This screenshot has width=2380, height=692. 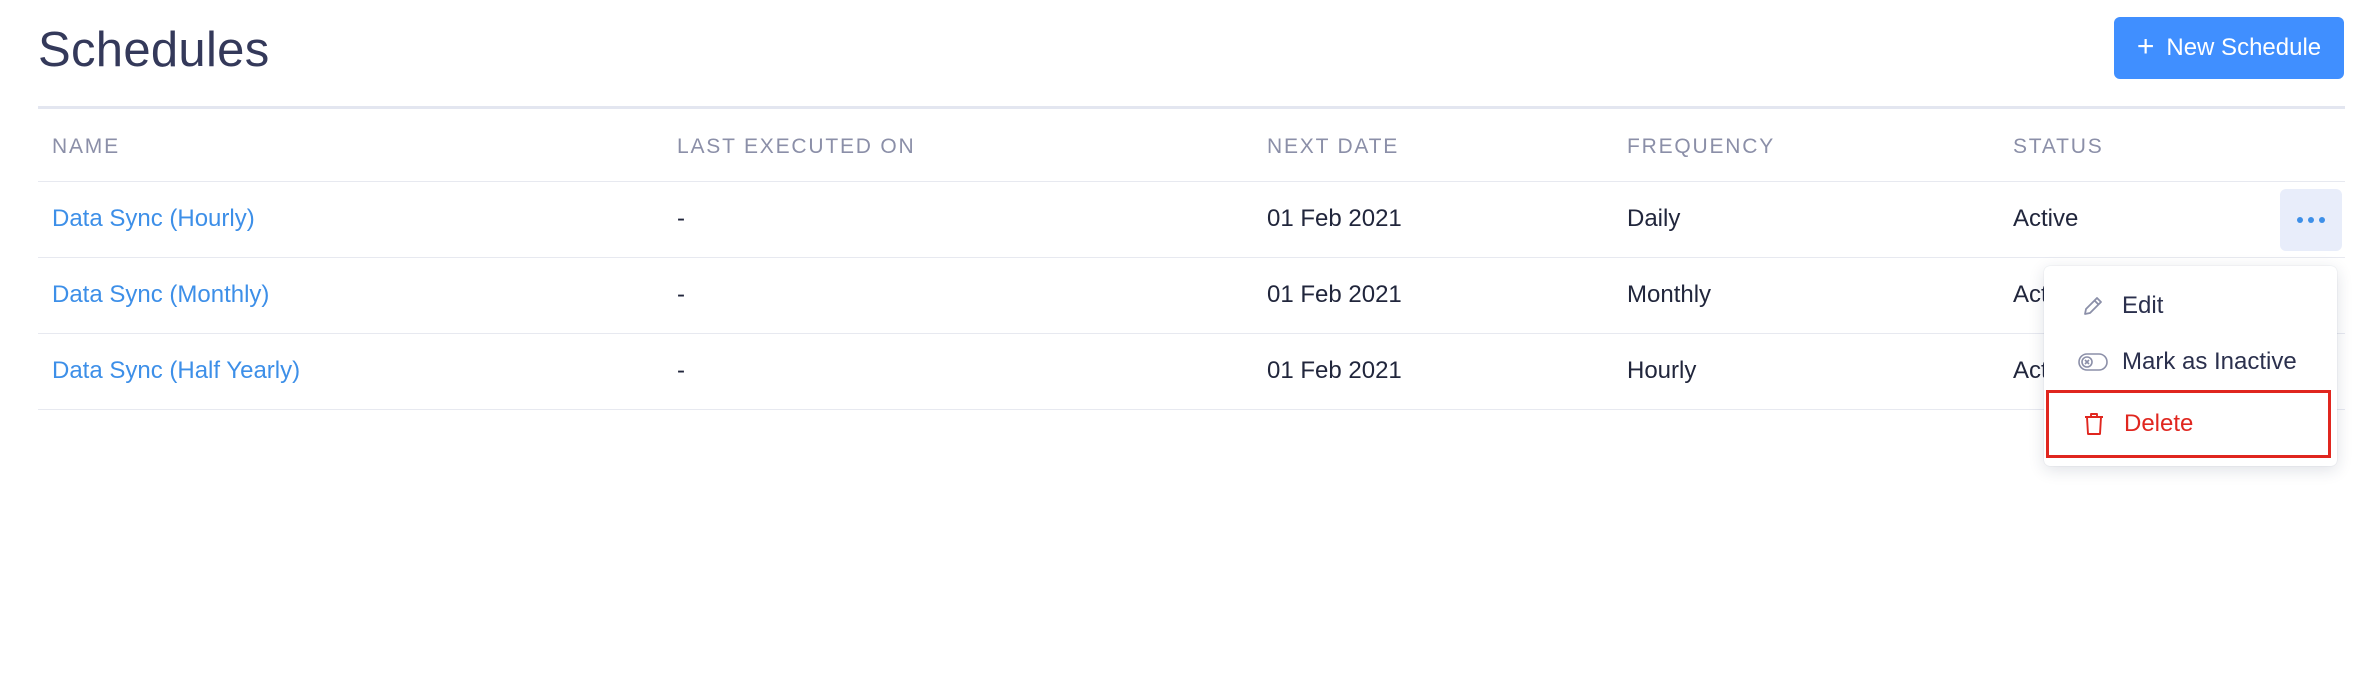 What do you see at coordinates (86, 147) in the screenshot?
I see `column-header-name: NAME` at bounding box center [86, 147].